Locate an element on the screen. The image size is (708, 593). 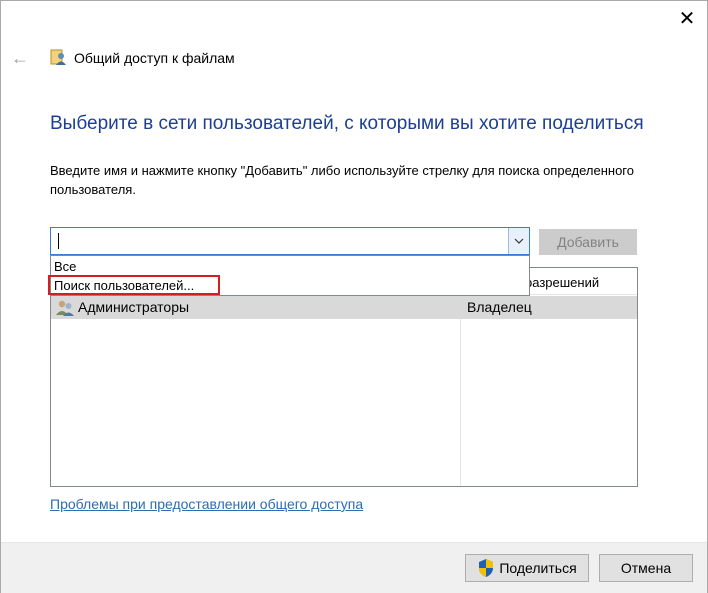
close-icon: ✕ is located at coordinates (687, 18).